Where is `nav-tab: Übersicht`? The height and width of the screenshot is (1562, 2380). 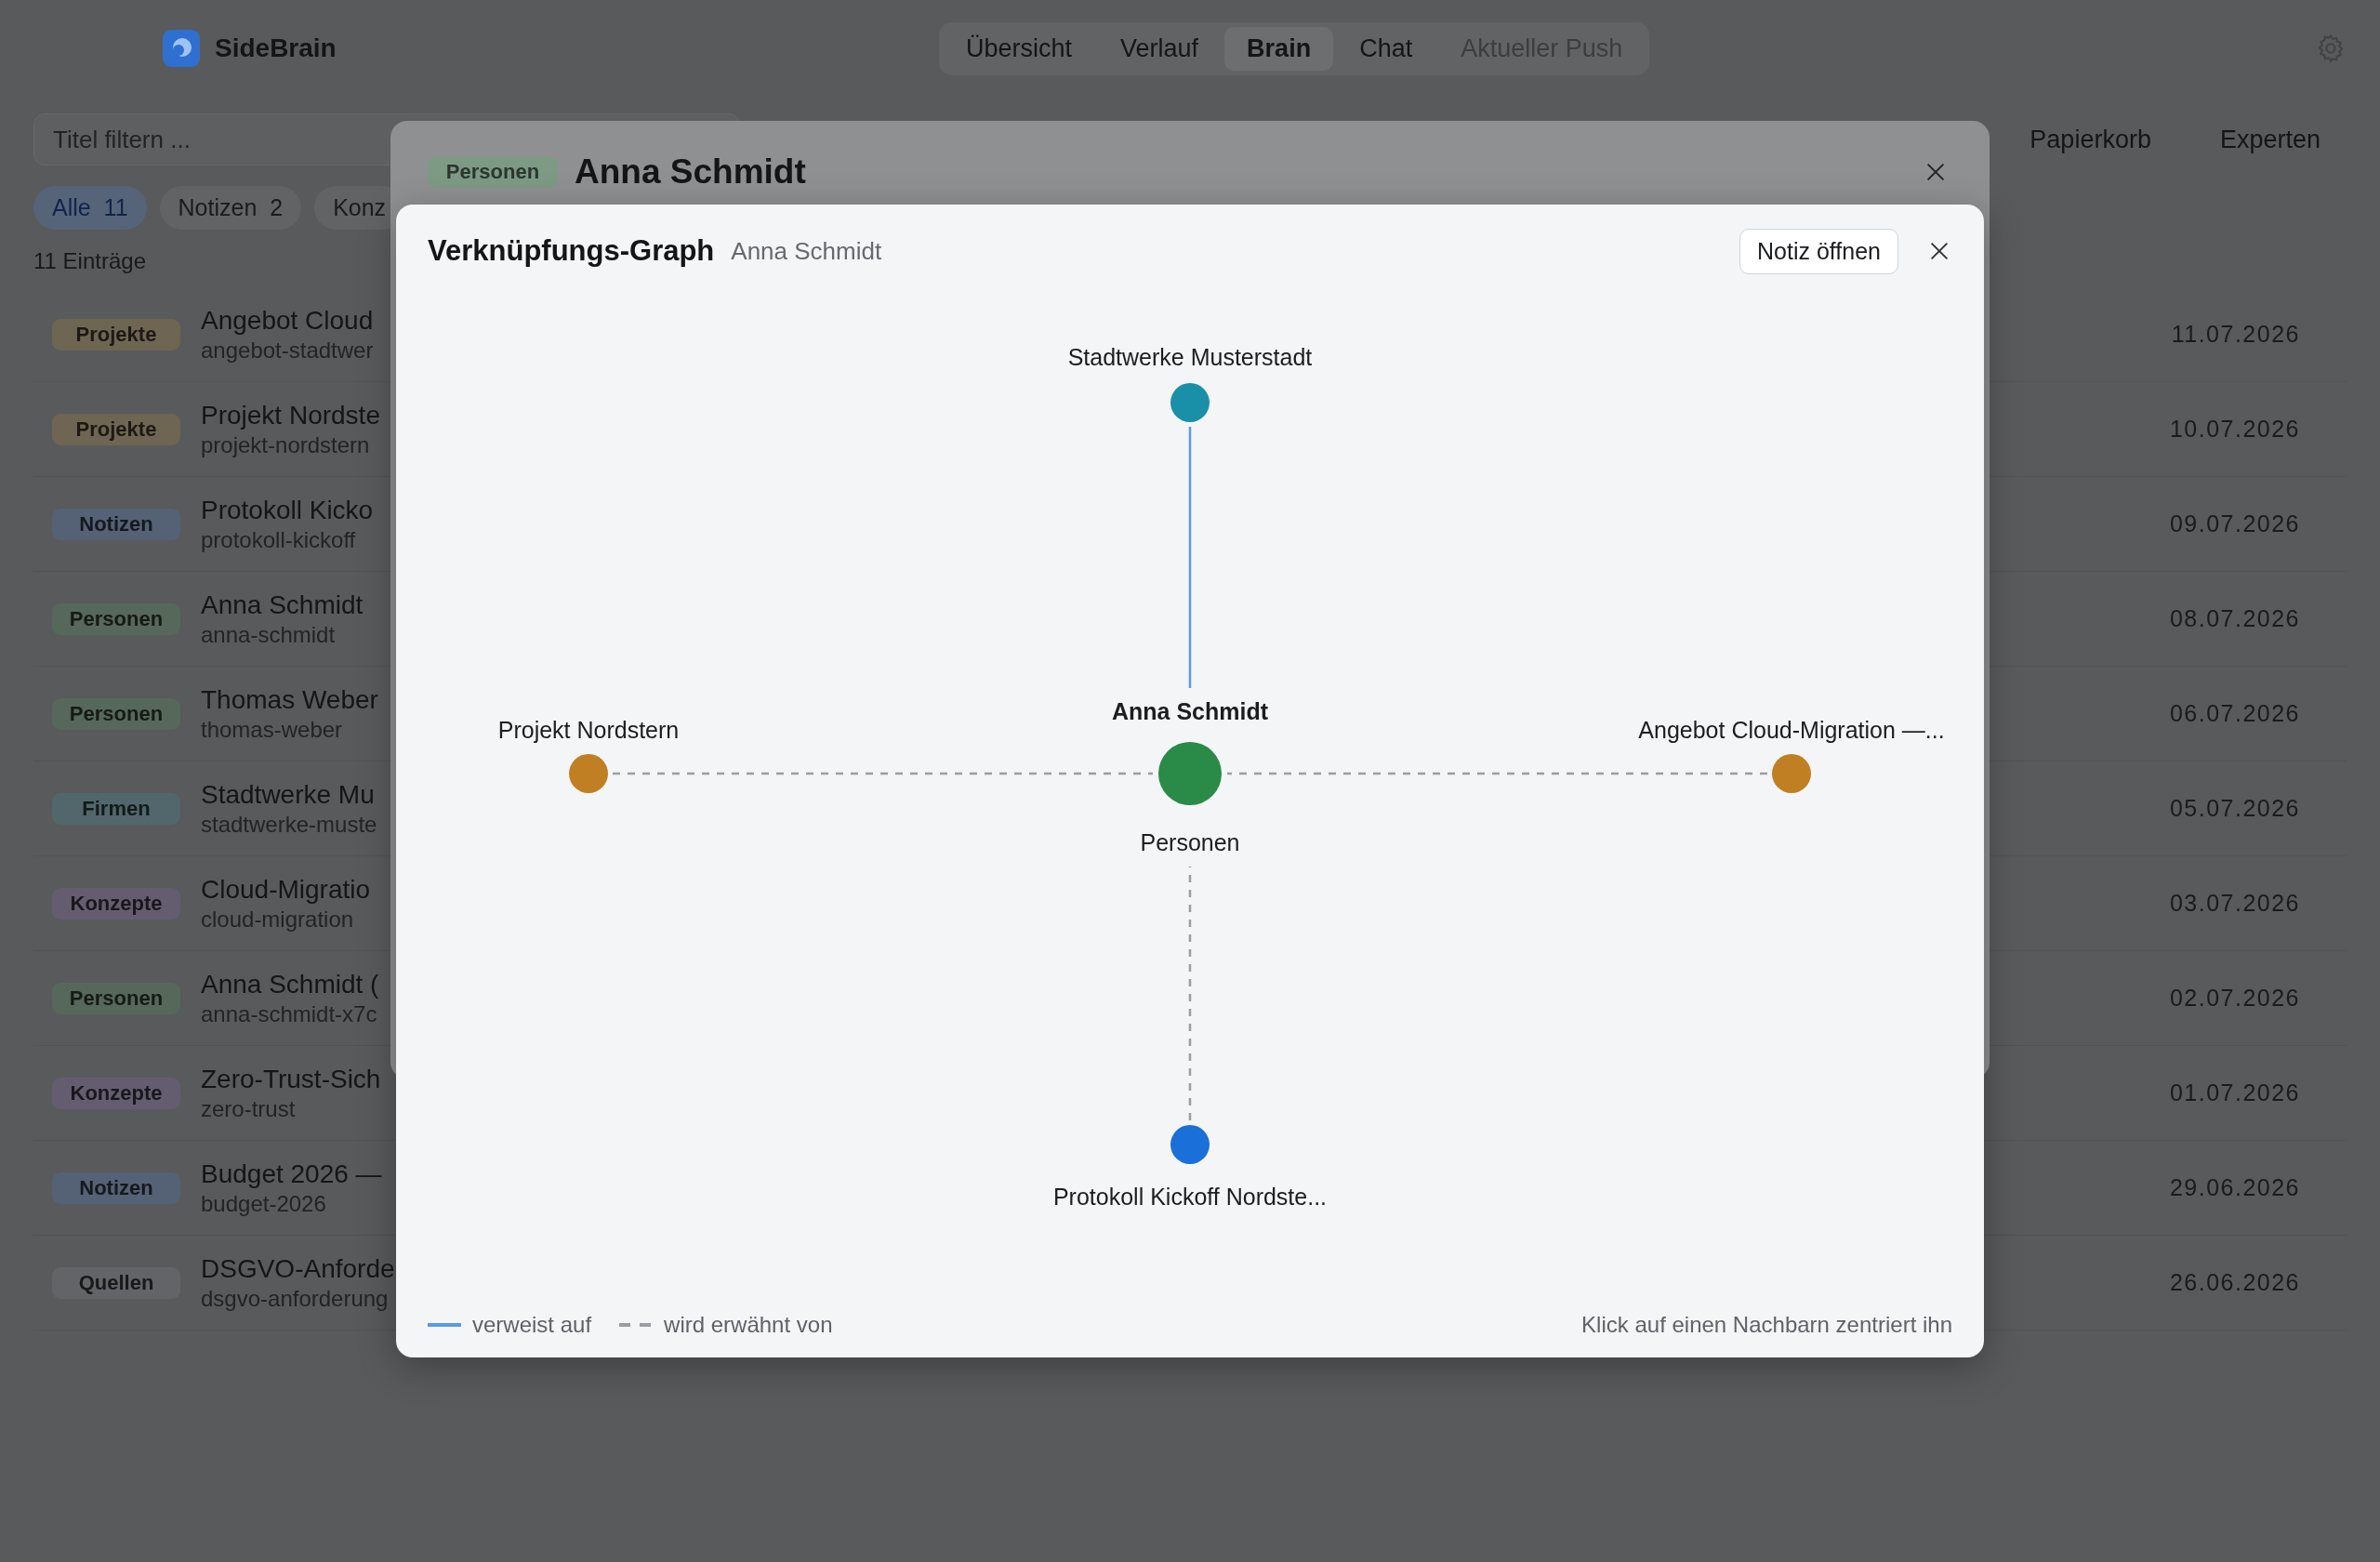
nav-tab: Übersicht is located at coordinates (1019, 49).